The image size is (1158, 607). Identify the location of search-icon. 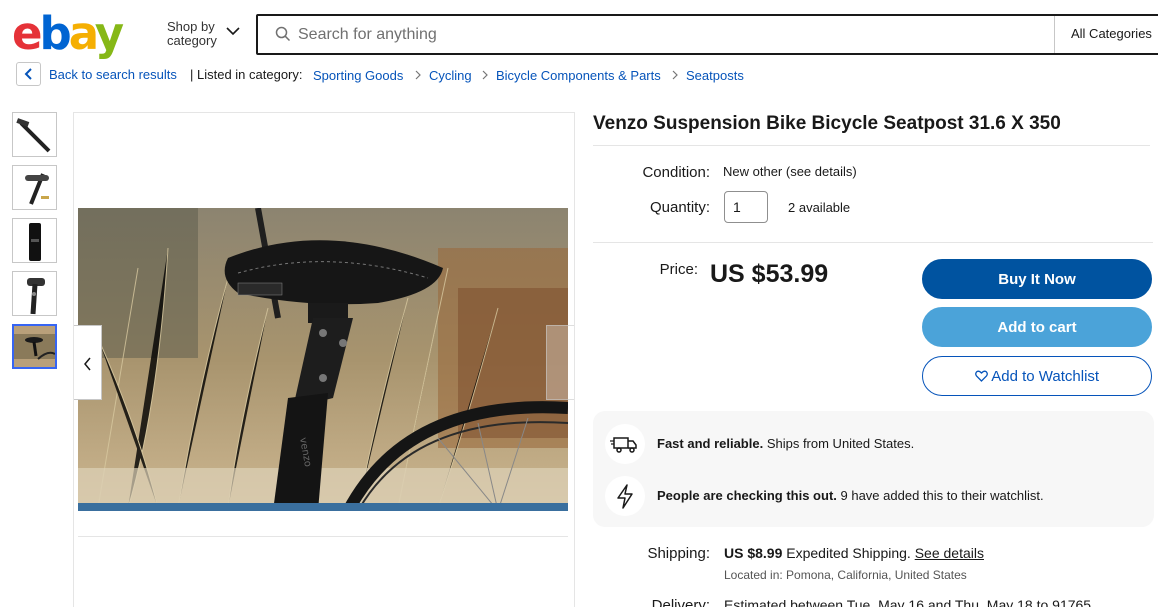
(283, 34).